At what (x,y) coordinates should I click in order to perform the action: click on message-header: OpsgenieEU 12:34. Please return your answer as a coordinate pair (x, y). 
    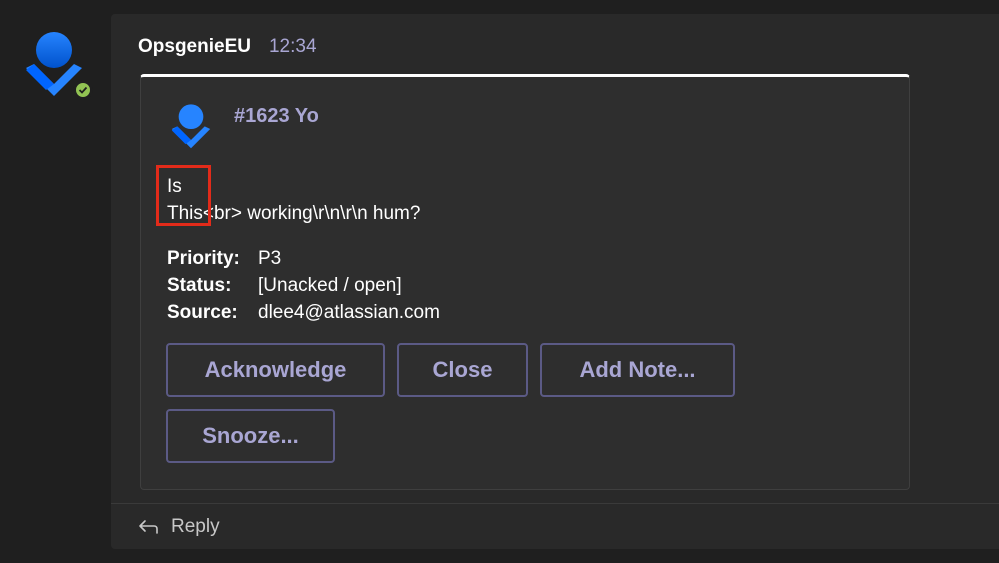
    Looking at the image, I should click on (227, 47).